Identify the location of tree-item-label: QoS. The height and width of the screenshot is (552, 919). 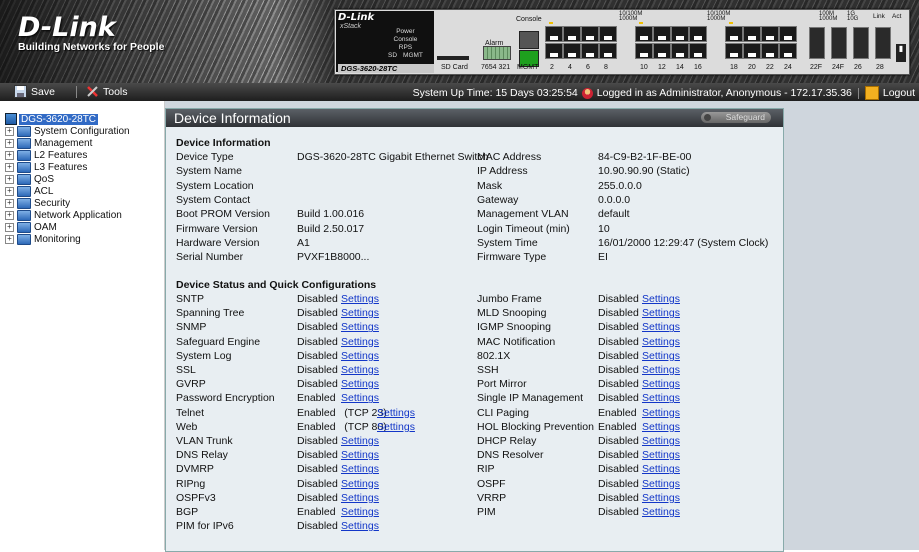
(44, 179).